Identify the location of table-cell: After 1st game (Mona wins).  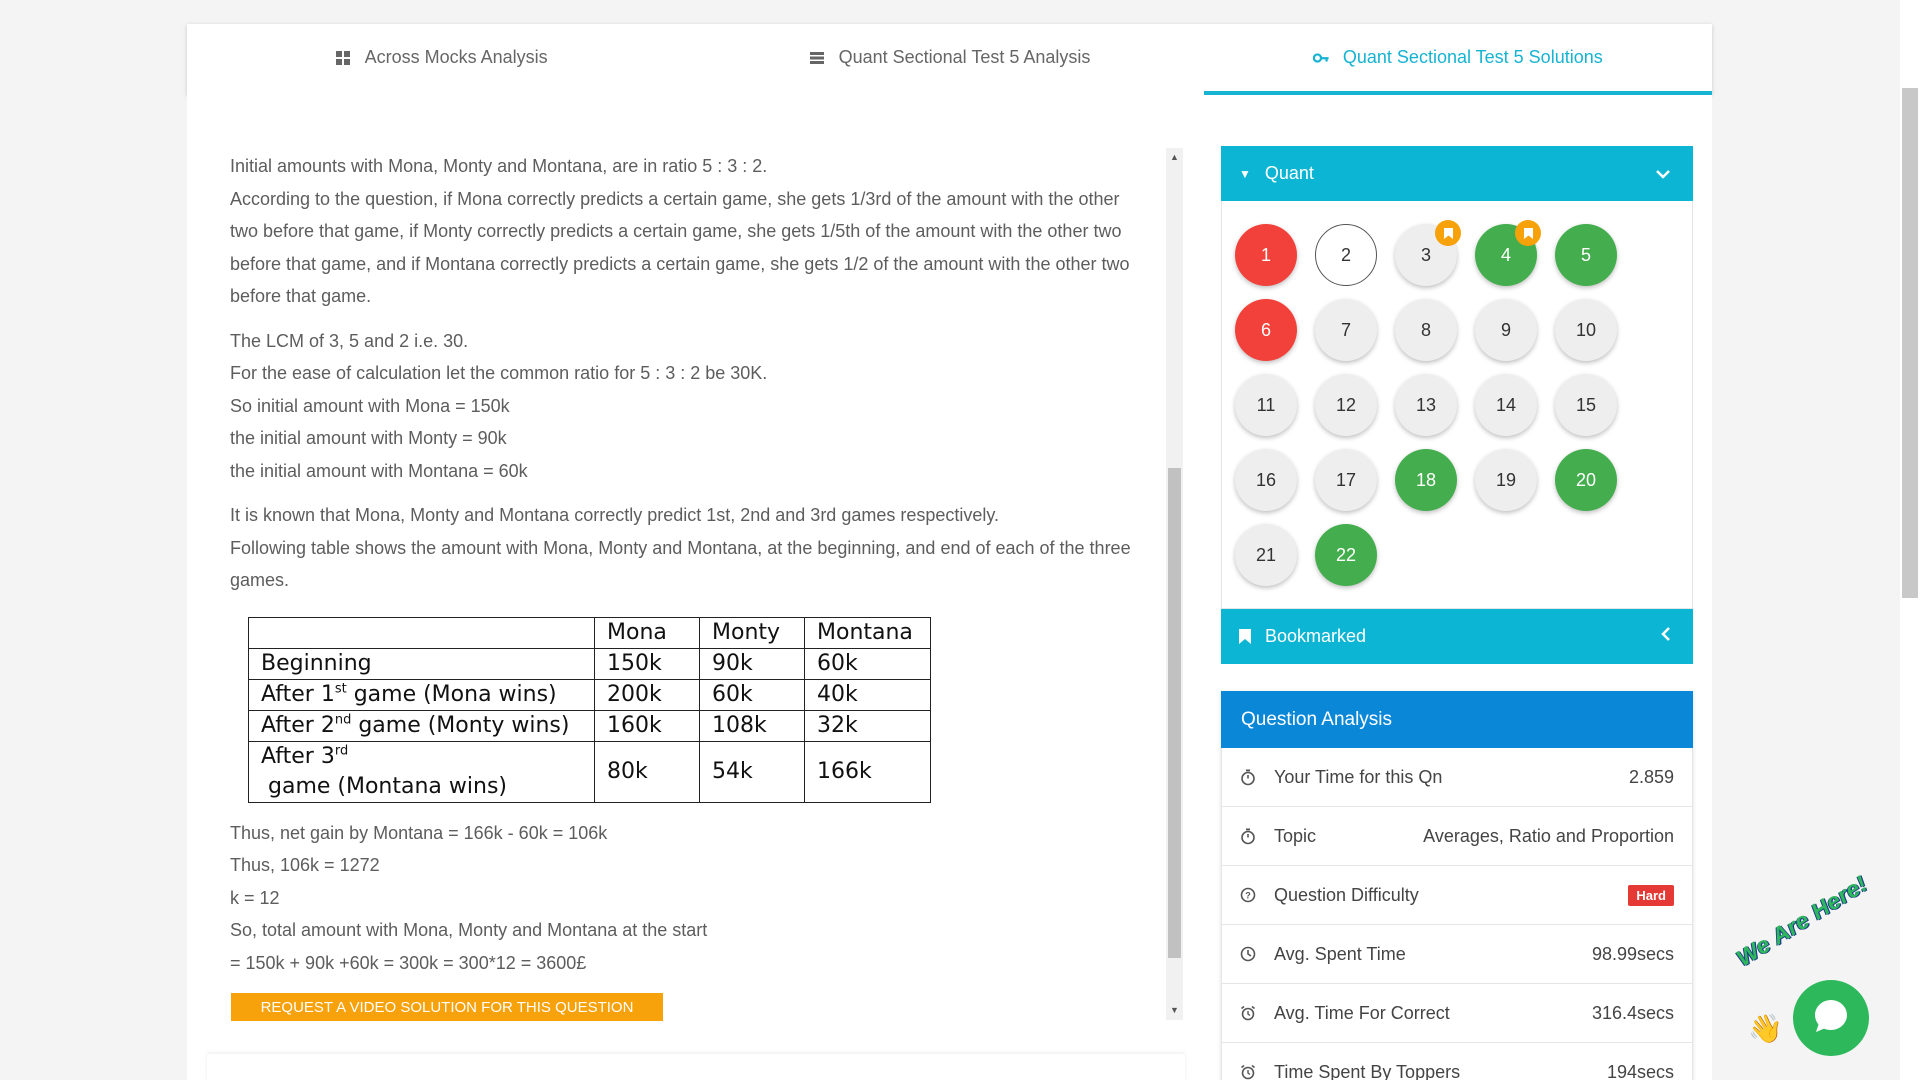
(421, 694).